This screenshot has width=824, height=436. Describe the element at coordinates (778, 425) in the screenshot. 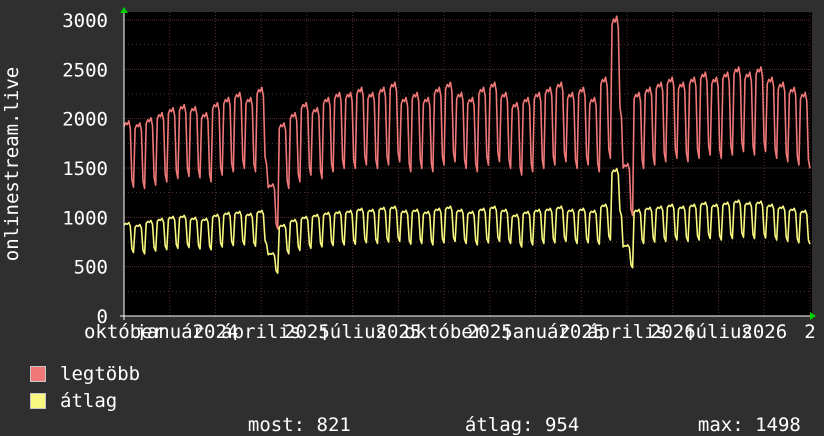

I see `stat-max-value: 1498` at that location.